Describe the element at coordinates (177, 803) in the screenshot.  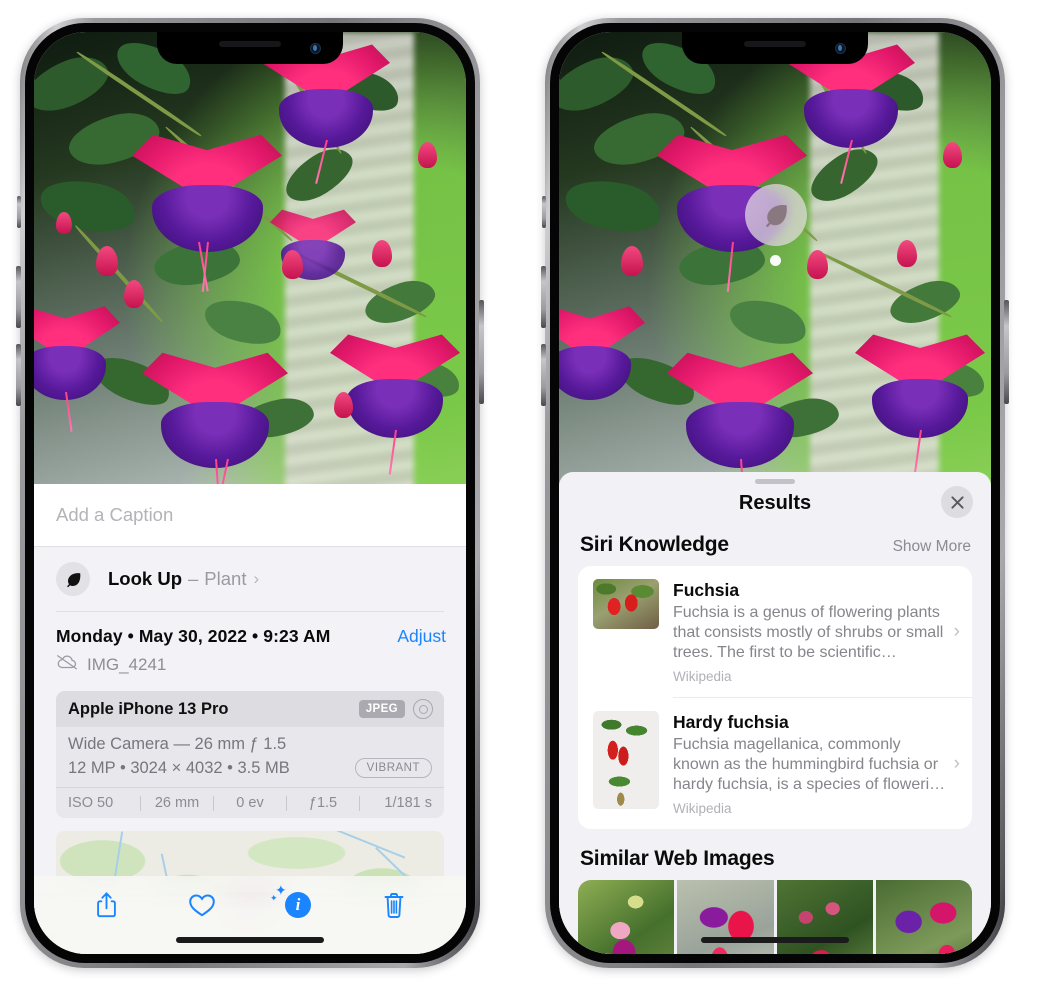
I see `exif-focal-length: 26 mm` at that location.